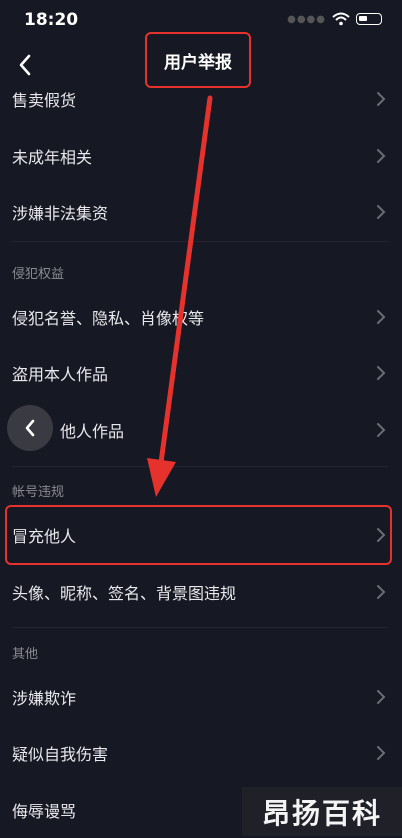 The image size is (402, 838). I want to click on list-item: 他人作品, so click(201, 430).